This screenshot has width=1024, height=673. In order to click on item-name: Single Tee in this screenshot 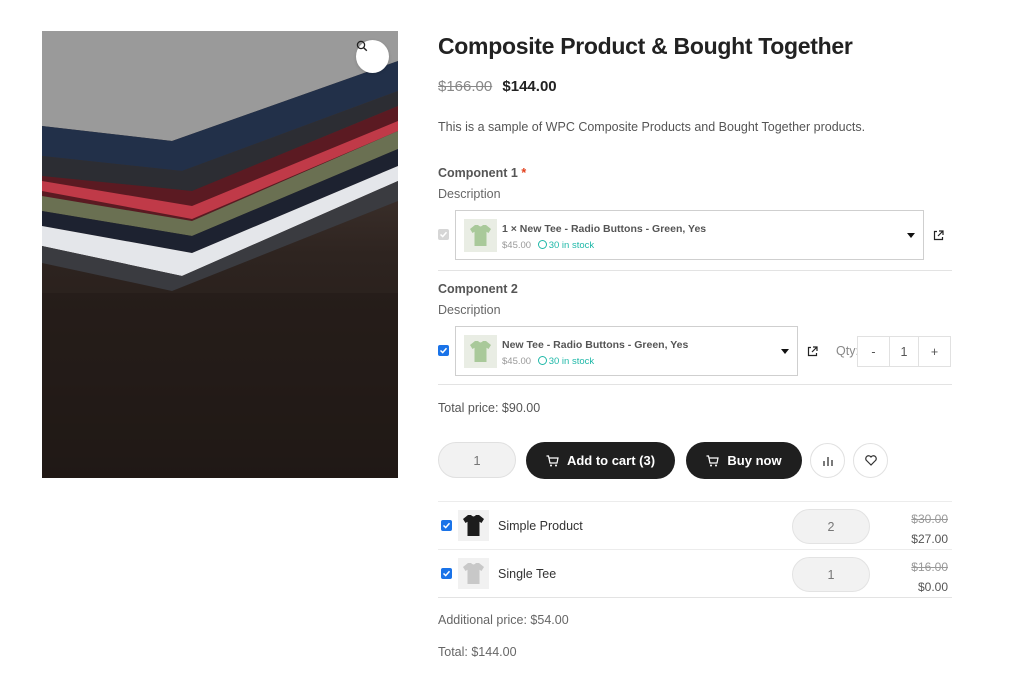, I will do `click(527, 574)`.